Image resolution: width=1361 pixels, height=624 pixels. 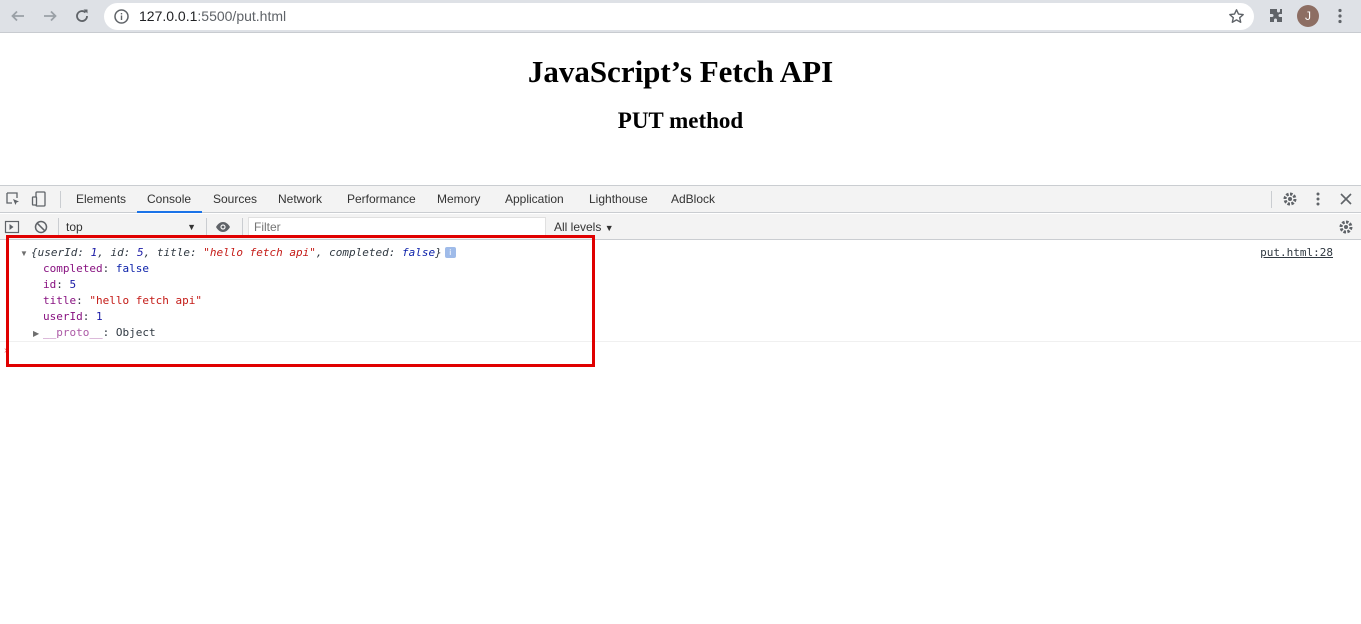 I want to click on active-tab-indicator, so click(x=169, y=212).